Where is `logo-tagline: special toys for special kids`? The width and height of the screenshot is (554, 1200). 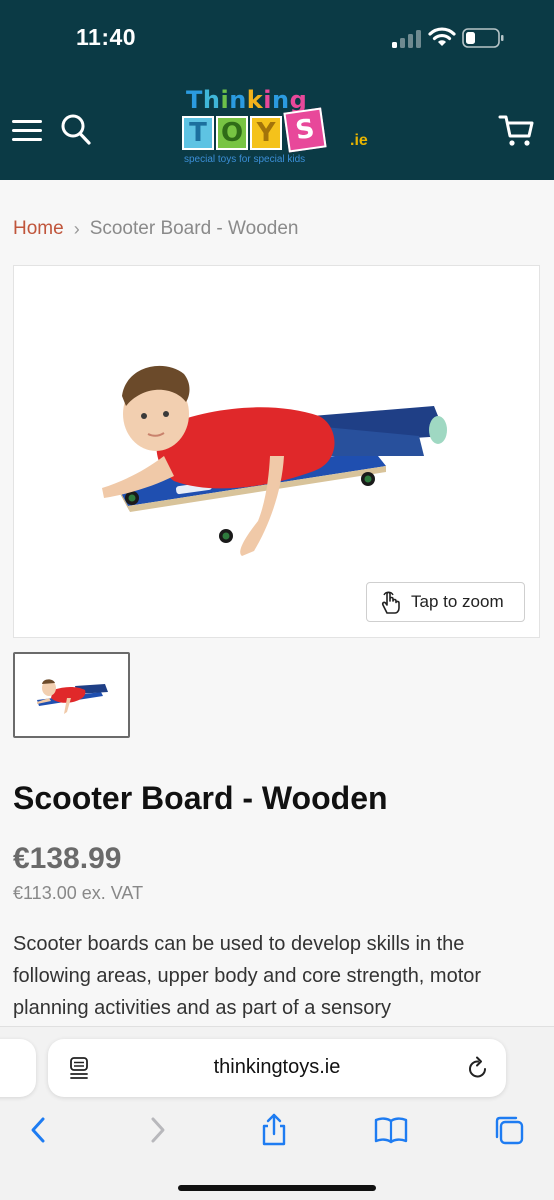
logo-tagline: special toys for special kids is located at coordinates (245, 159).